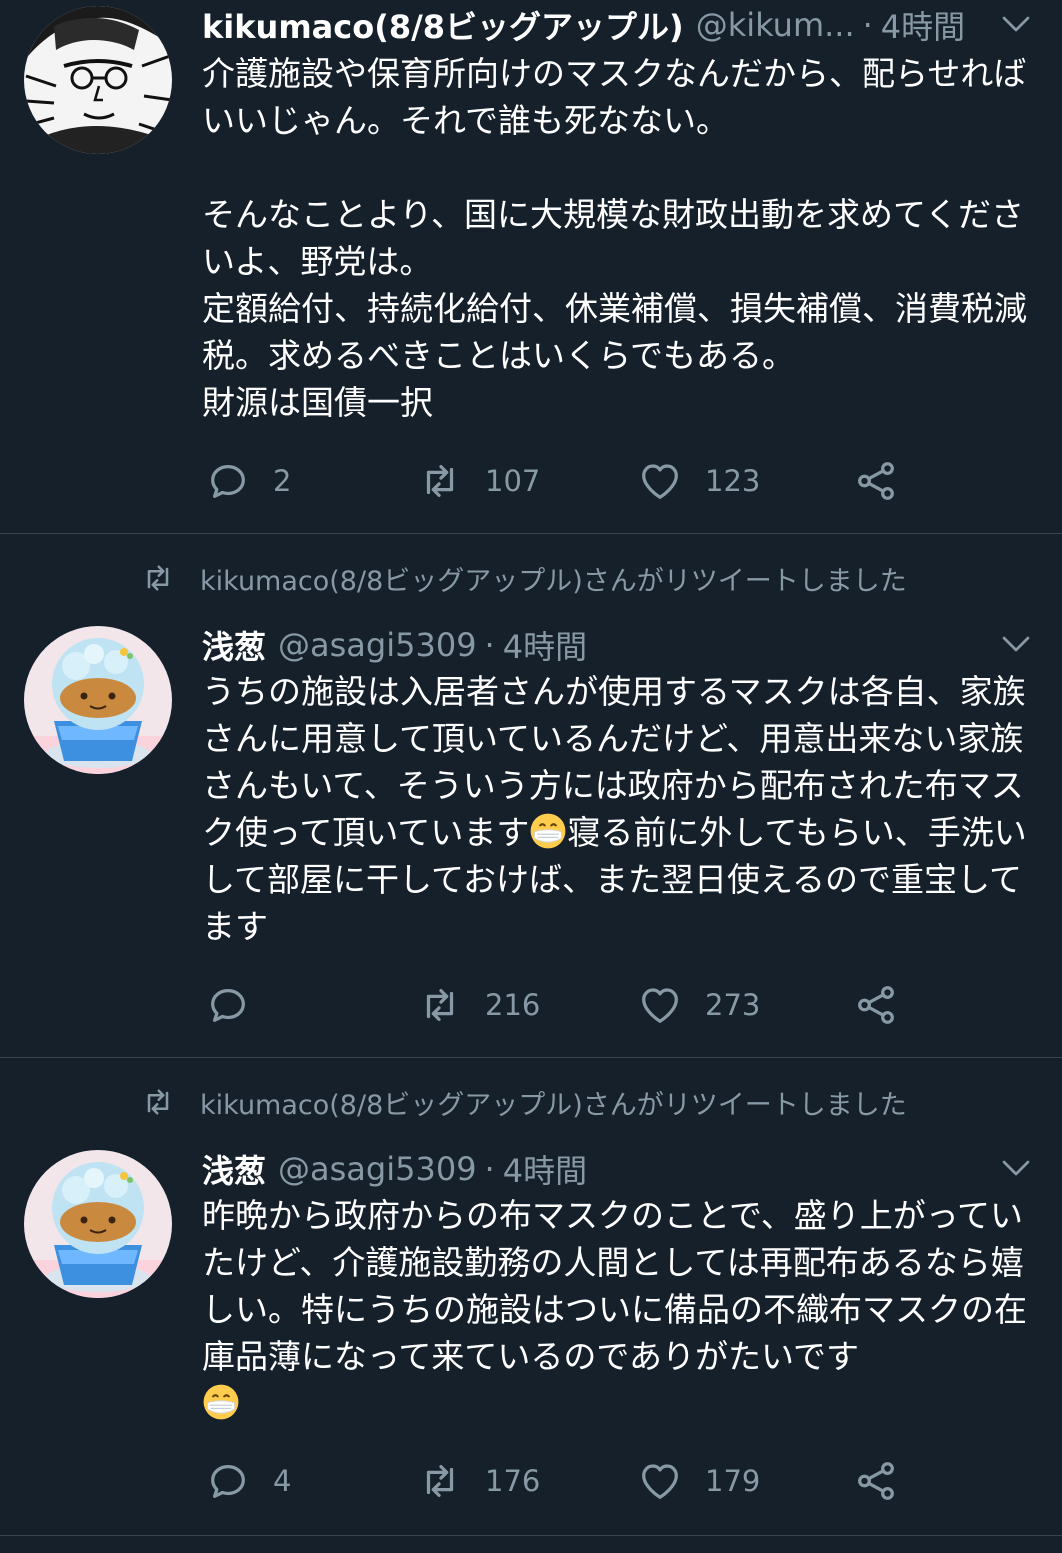 This screenshot has width=1062, height=1553. I want to click on reply-count: 2, so click(282, 481).